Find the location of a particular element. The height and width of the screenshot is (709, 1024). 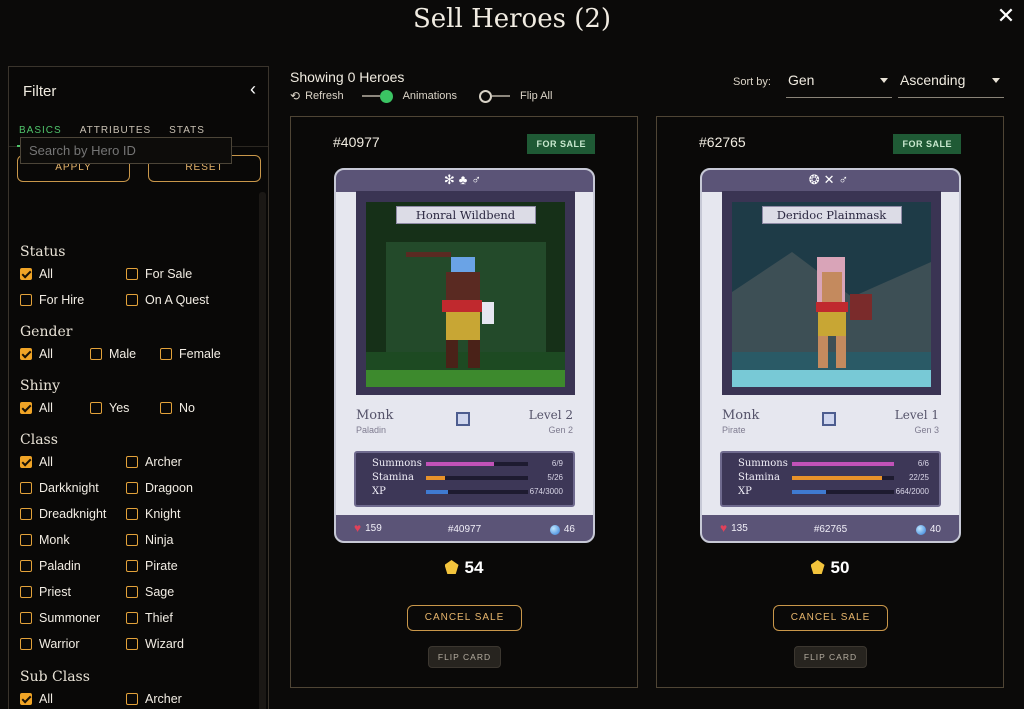

shiny-heading: Shiny is located at coordinates (40, 386).